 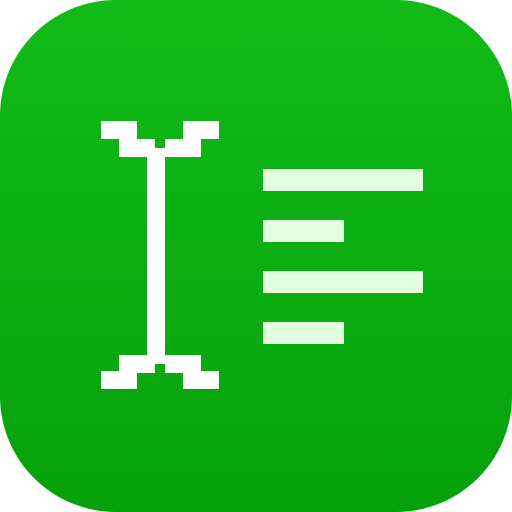 What do you see at coordinates (137, 364) in the screenshot?
I see `cursor-bottom-left-step` at bounding box center [137, 364].